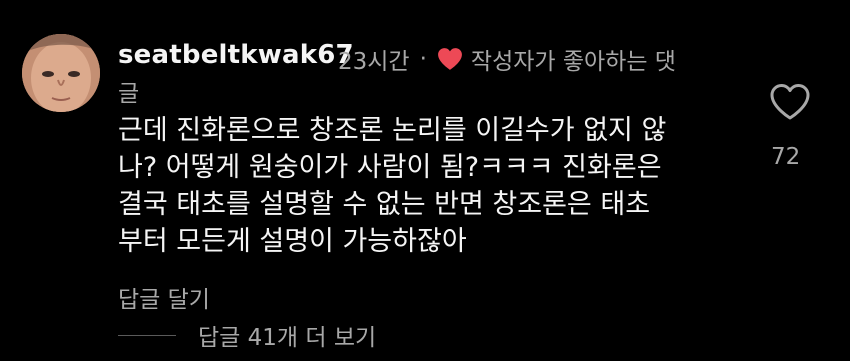 This screenshot has height=361, width=850. I want to click on view-more-replies-button: 답글 41개 더 보기, so click(247, 335).